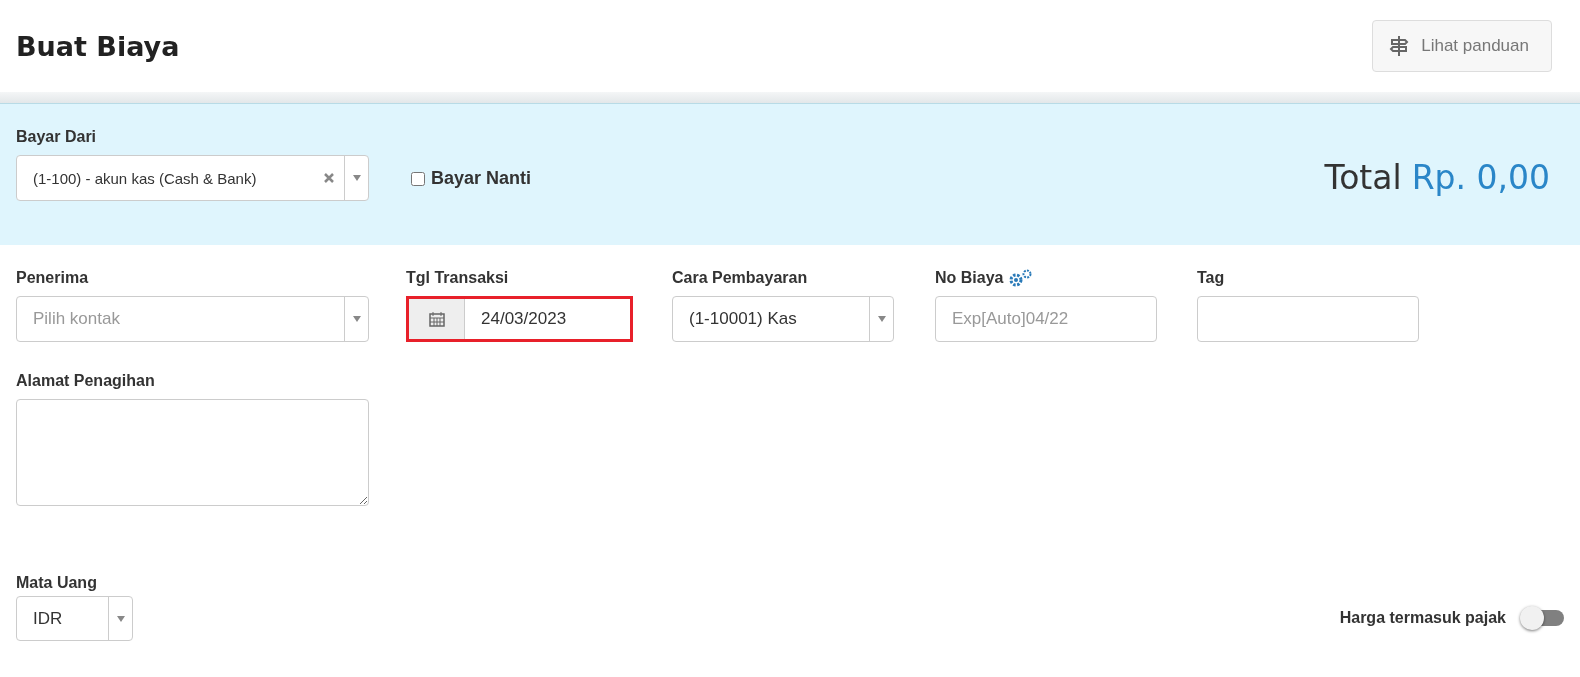 This screenshot has height=677, width=1580. I want to click on toggle-knob, so click(1532, 618).